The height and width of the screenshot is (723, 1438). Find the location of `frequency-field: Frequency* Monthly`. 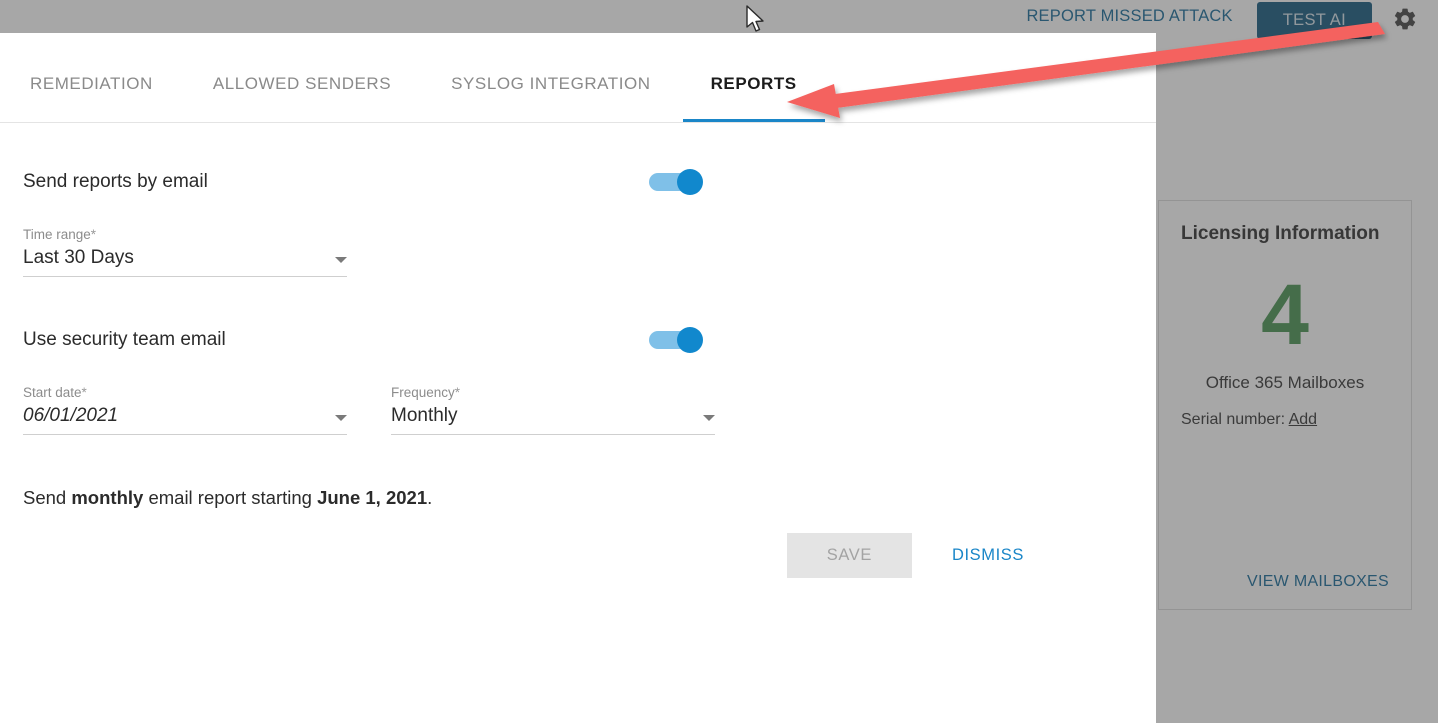

frequency-field: Frequency* Monthly is located at coordinates (553, 410).